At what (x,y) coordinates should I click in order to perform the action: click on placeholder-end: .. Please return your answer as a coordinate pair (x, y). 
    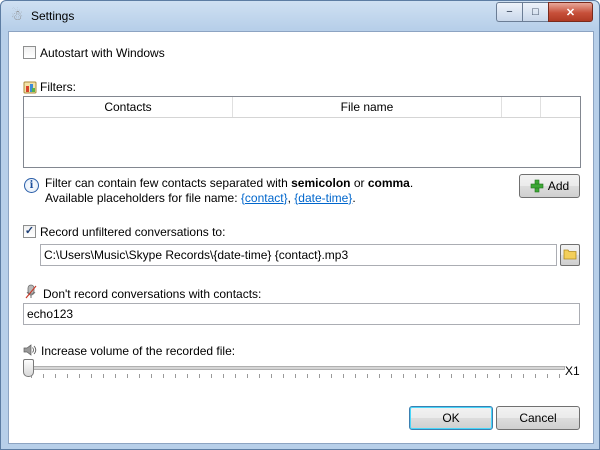
    Looking at the image, I should click on (354, 198).